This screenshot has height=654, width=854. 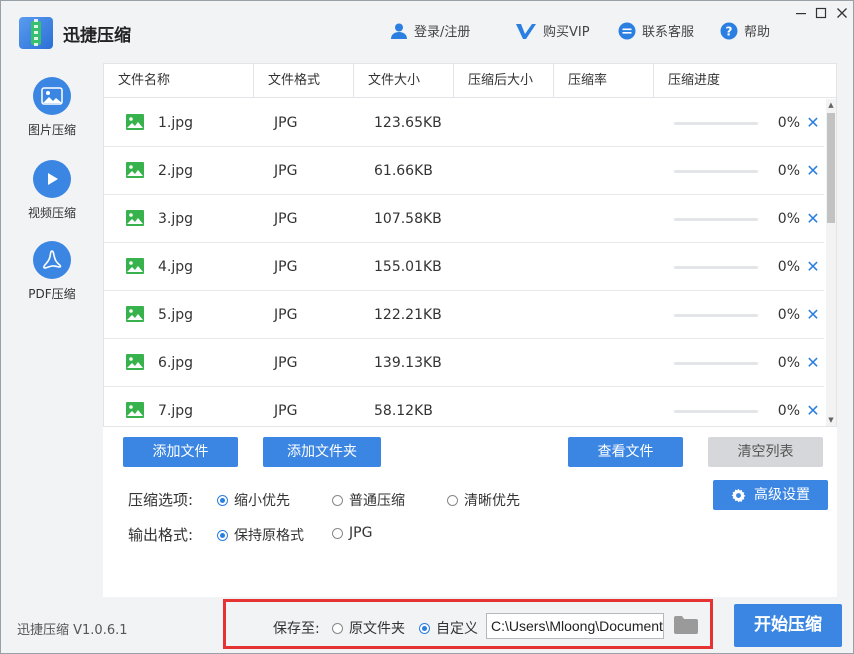 I want to click on col-file-name: 文件名称, so click(x=179, y=81).